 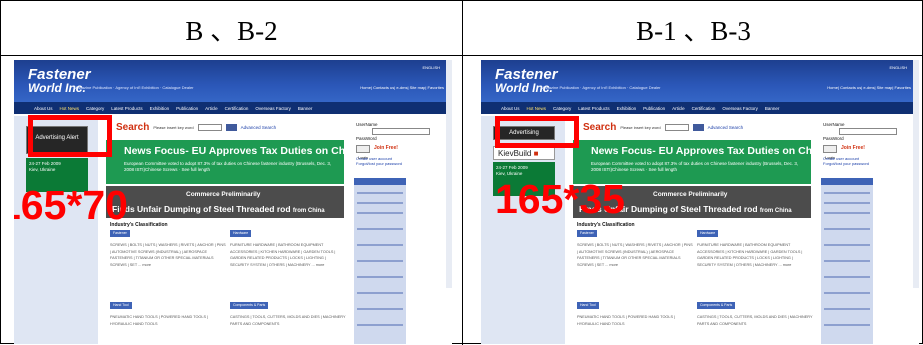 What do you see at coordinates (524, 153) in the screenshot?
I see `kievbuild-banner: KievBuild ■` at bounding box center [524, 153].